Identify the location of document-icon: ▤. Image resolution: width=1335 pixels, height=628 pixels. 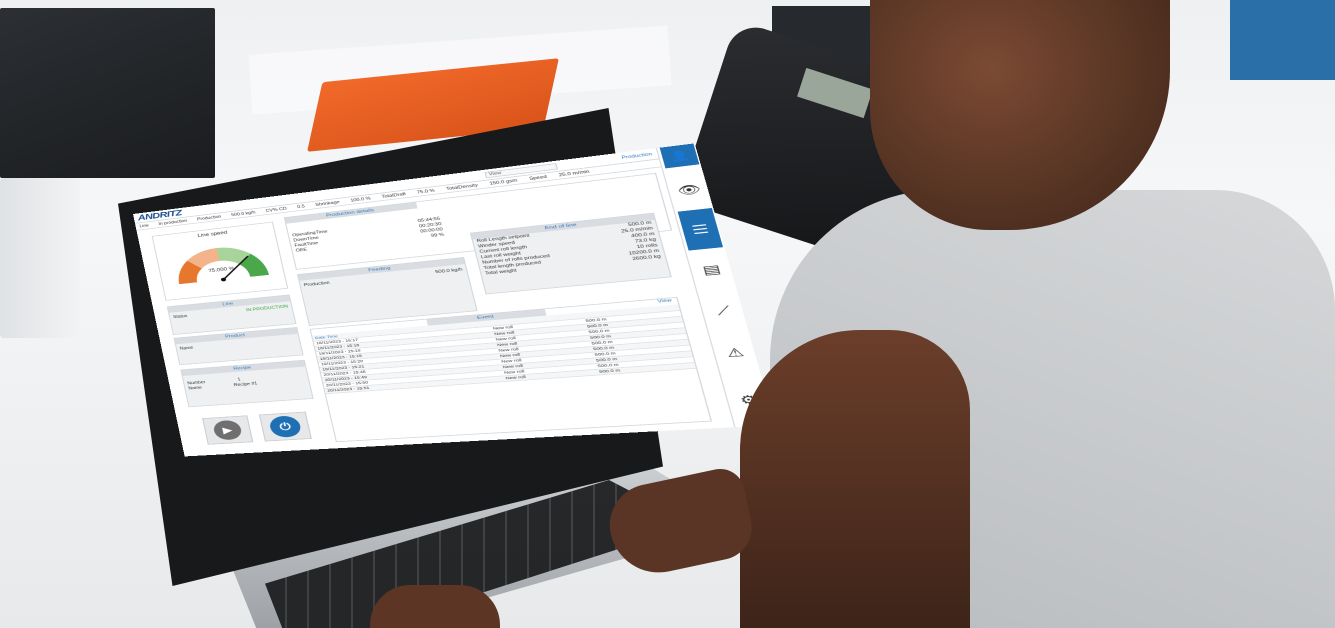
(711, 269).